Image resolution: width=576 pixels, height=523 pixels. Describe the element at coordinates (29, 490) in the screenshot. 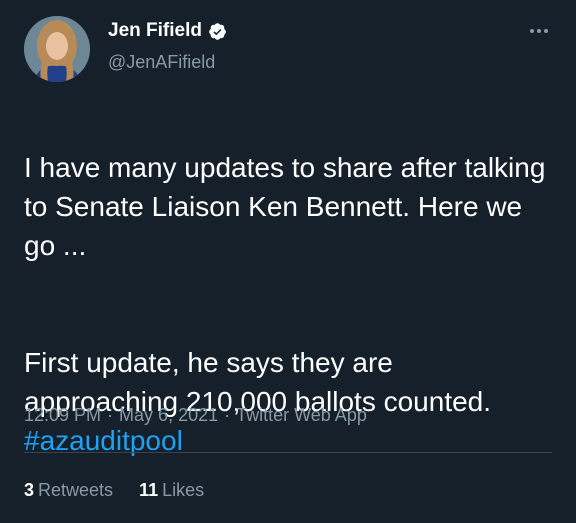

I see `retweets-count: 3` at that location.